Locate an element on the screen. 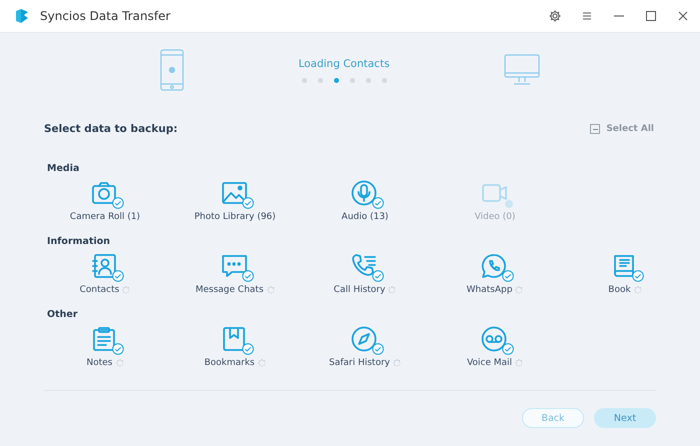  close-button is located at coordinates (683, 16).